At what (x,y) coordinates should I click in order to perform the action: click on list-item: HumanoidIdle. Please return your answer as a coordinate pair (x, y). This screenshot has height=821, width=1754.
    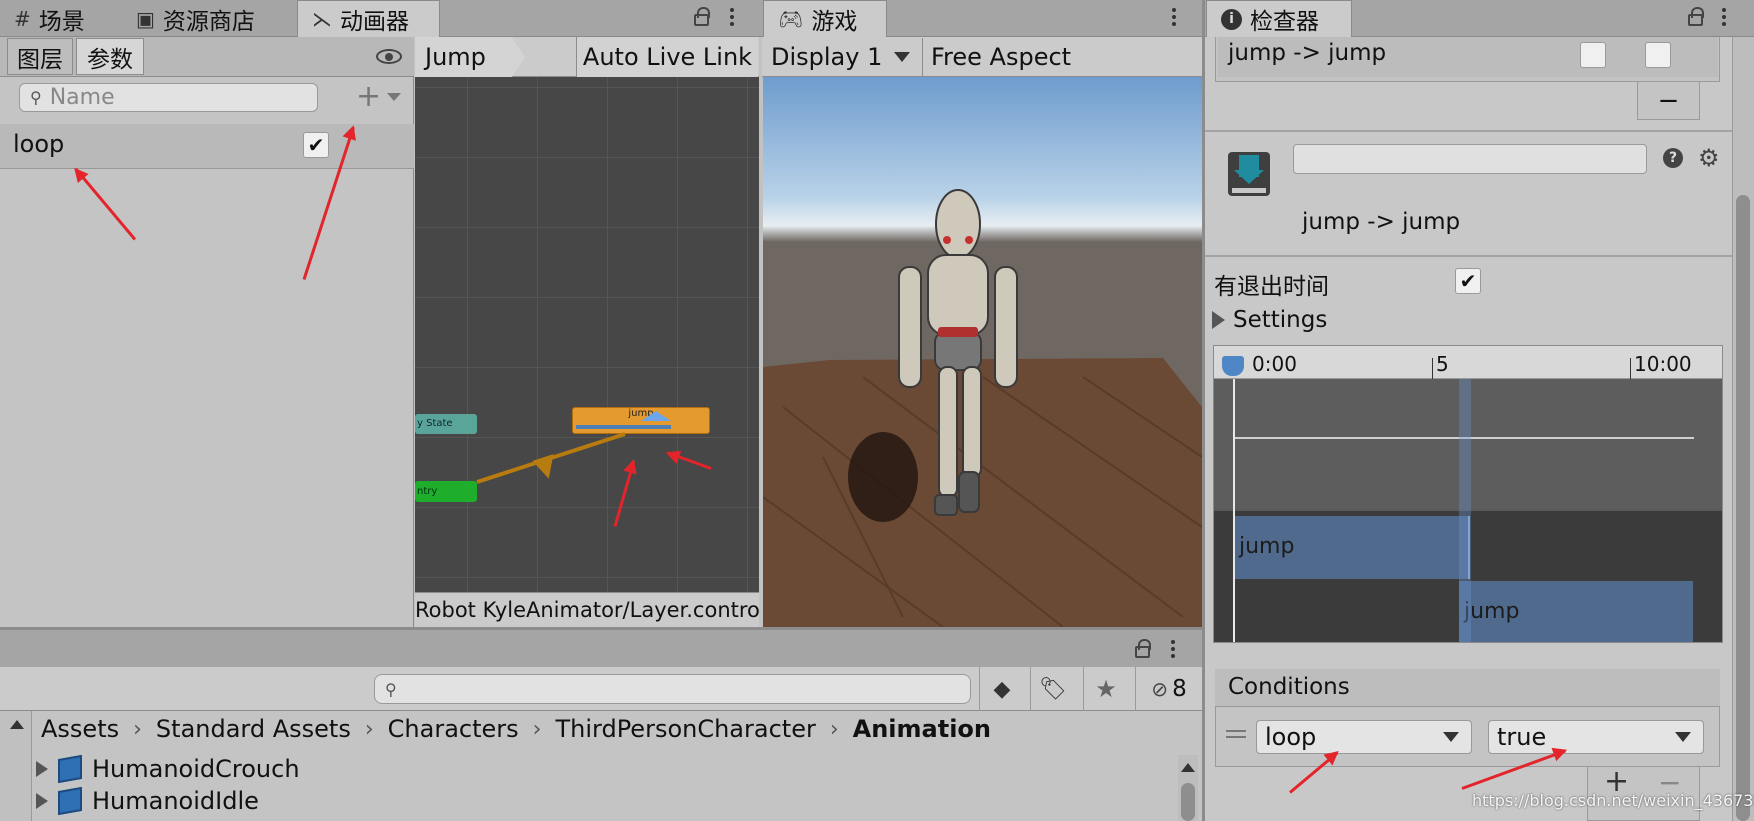
    Looking at the image, I should click on (147, 801).